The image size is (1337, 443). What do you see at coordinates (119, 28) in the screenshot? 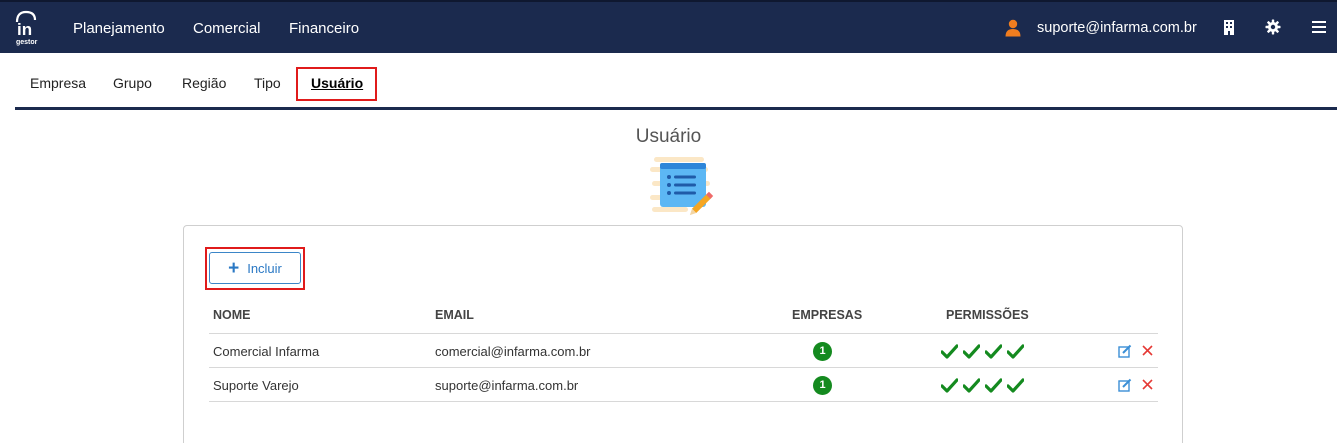
I see `nav-planejamento: Planejamento` at bounding box center [119, 28].